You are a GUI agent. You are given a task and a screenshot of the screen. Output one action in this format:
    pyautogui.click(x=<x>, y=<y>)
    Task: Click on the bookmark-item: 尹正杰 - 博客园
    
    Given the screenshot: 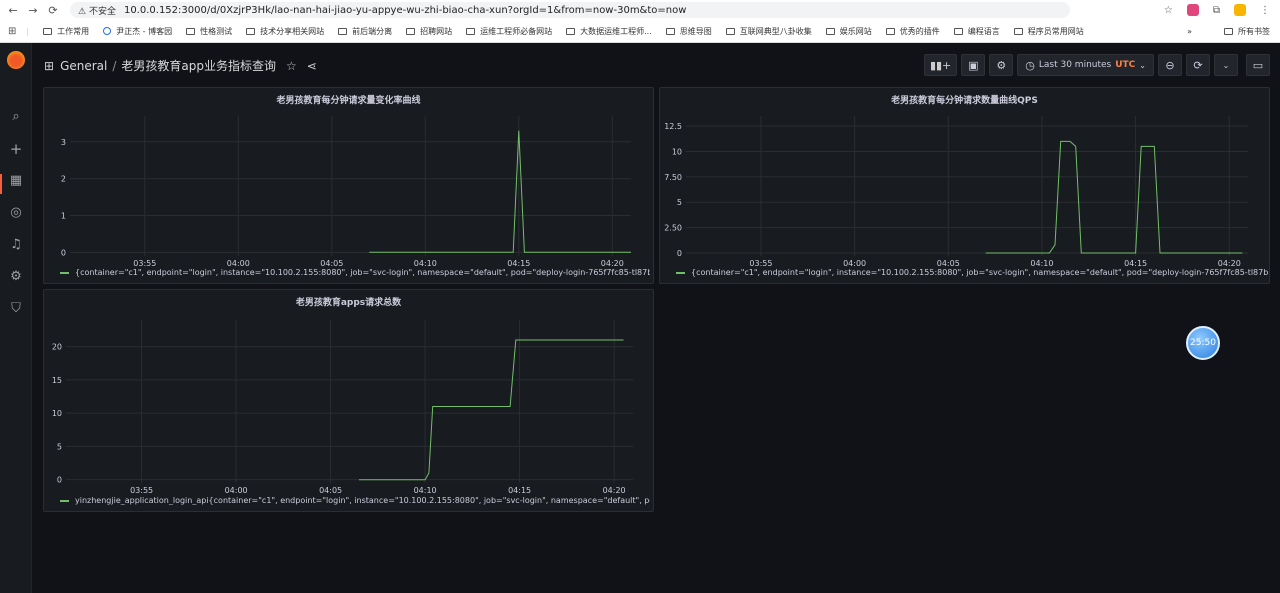 What is the action you would take?
    pyautogui.click(x=137, y=31)
    